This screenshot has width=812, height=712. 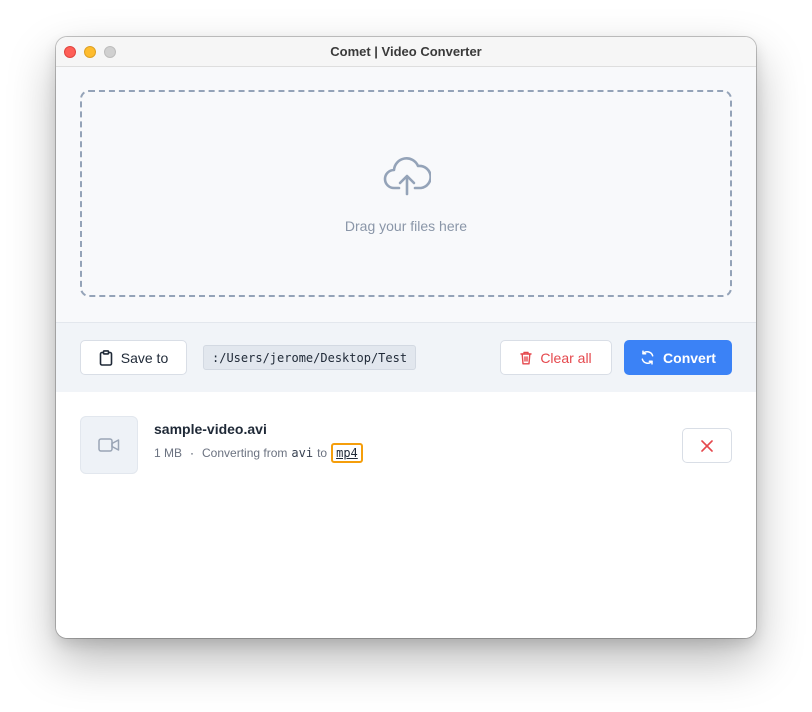 I want to click on save-to-button: Save to, so click(x=133, y=357).